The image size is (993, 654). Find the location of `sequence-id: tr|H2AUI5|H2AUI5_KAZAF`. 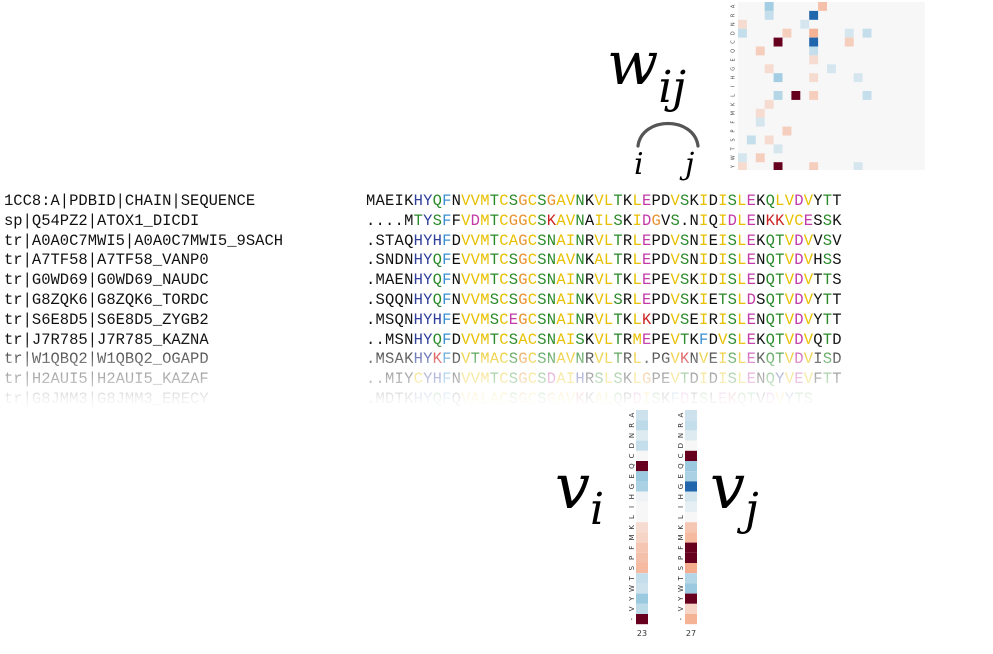

sequence-id: tr|H2AUI5|H2AUI5_KAZAF is located at coordinates (106, 379).